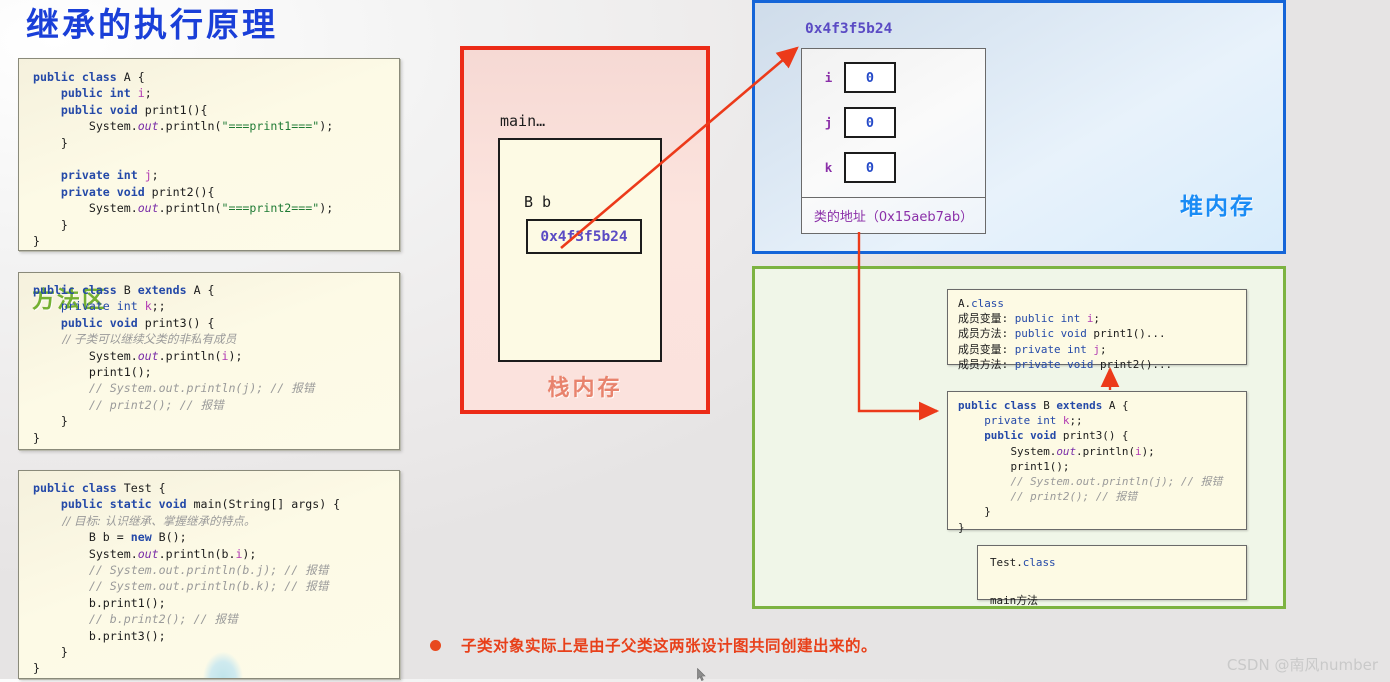  What do you see at coordinates (135, 339) in the screenshot?
I see `code-line: // 子类可以继续父类的非私有成员` at bounding box center [135, 339].